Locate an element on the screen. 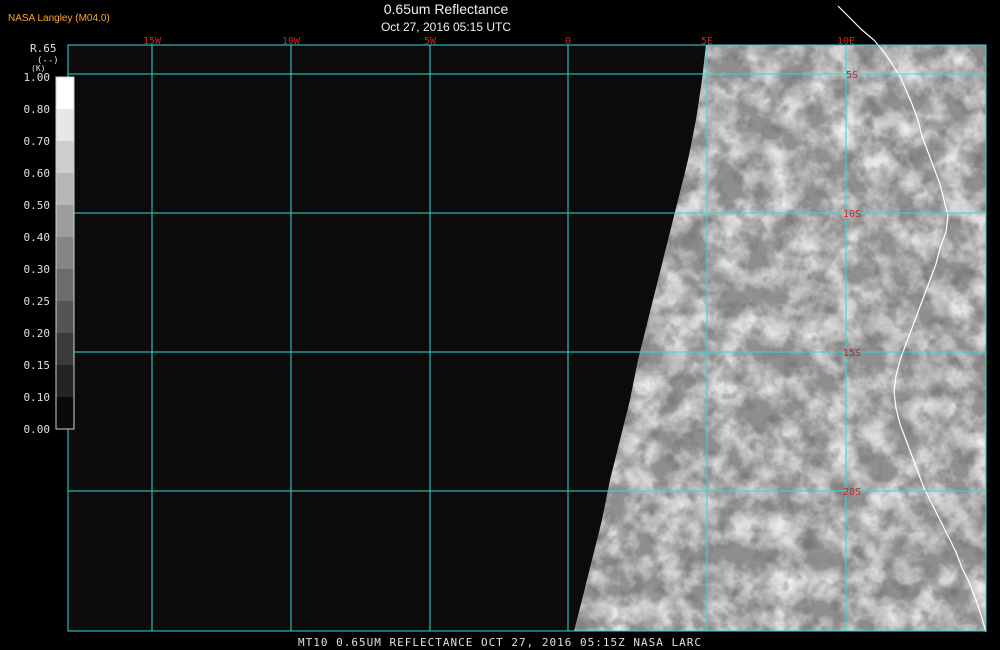  colorbar-tick-label: 0.40 is located at coordinates (37, 237).